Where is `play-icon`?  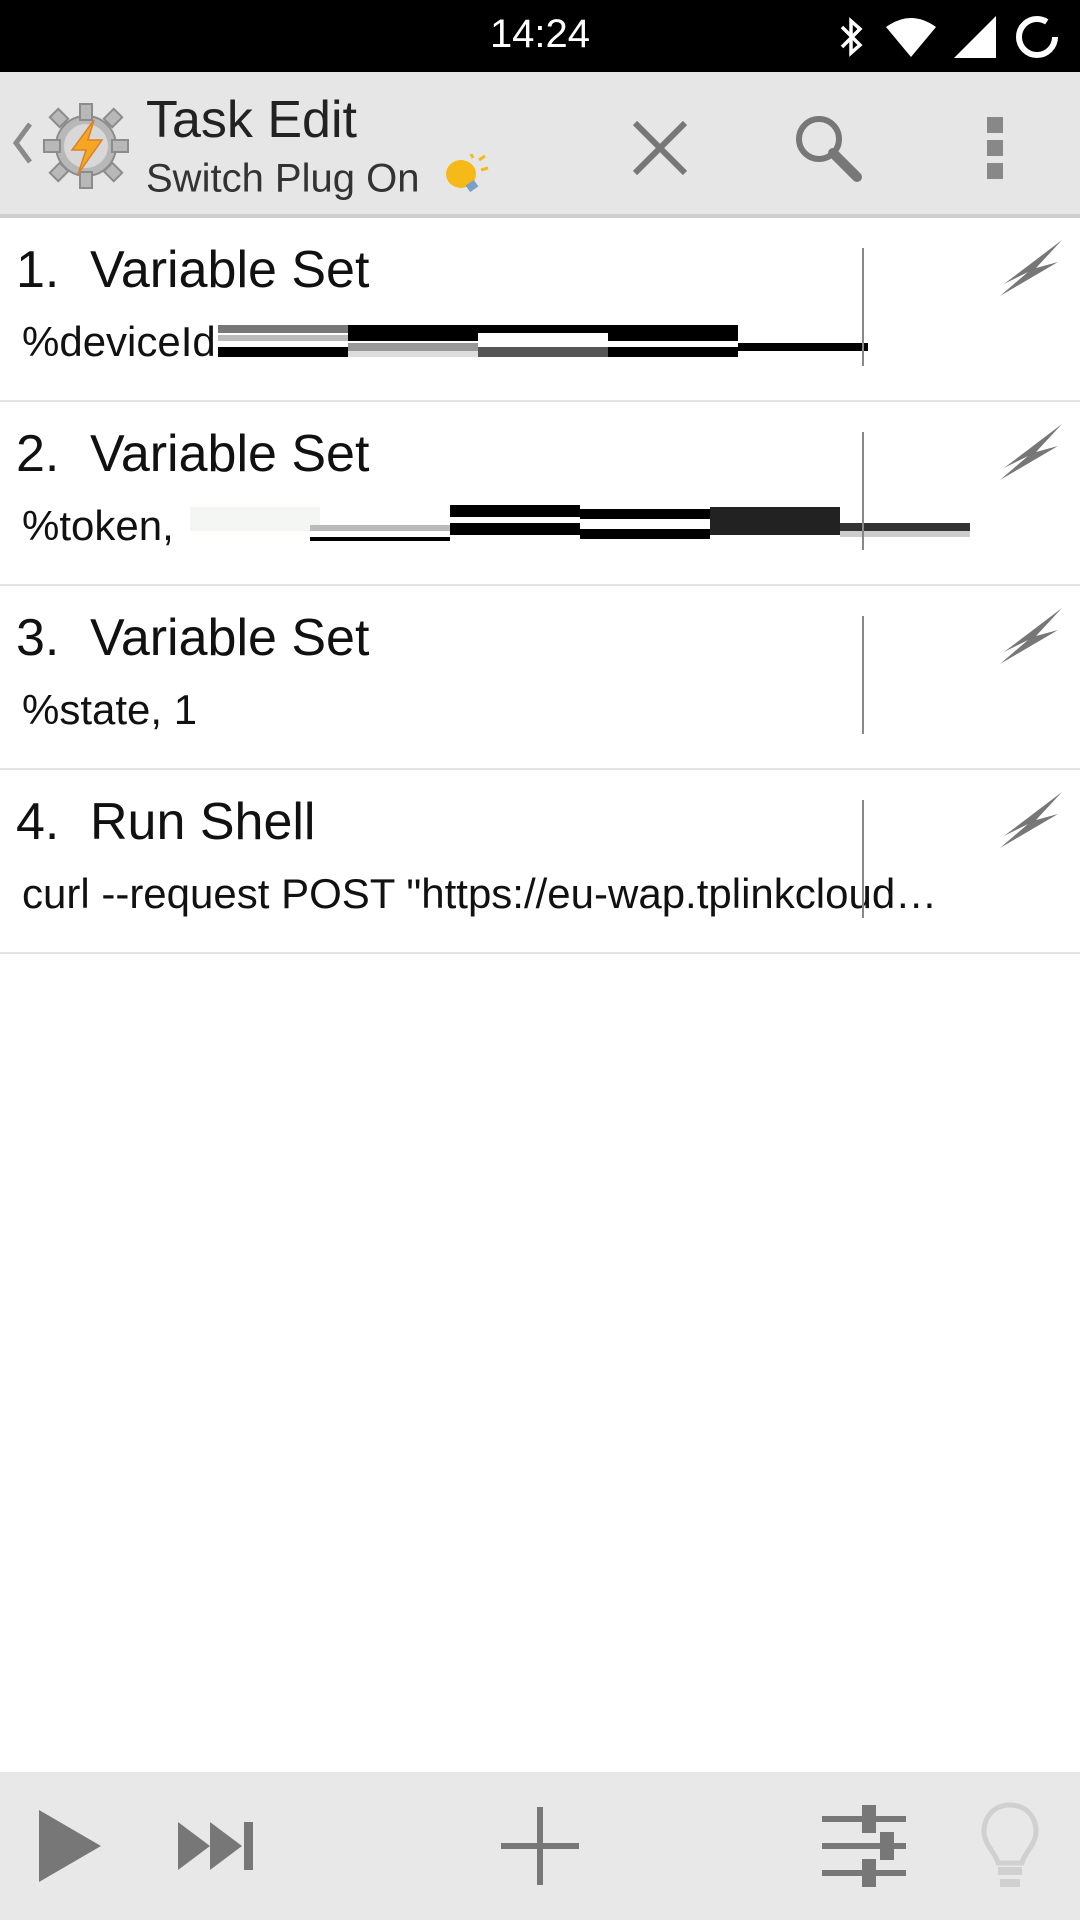
play-icon is located at coordinates (70, 1848).